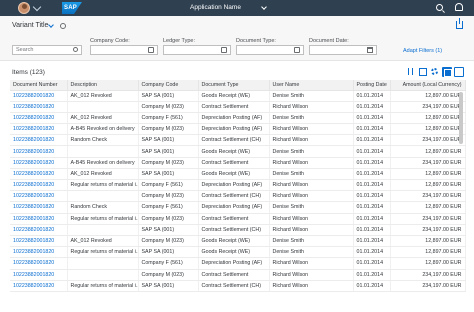 The image size is (474, 312). I want to click on calendar-icon, so click(370, 50).